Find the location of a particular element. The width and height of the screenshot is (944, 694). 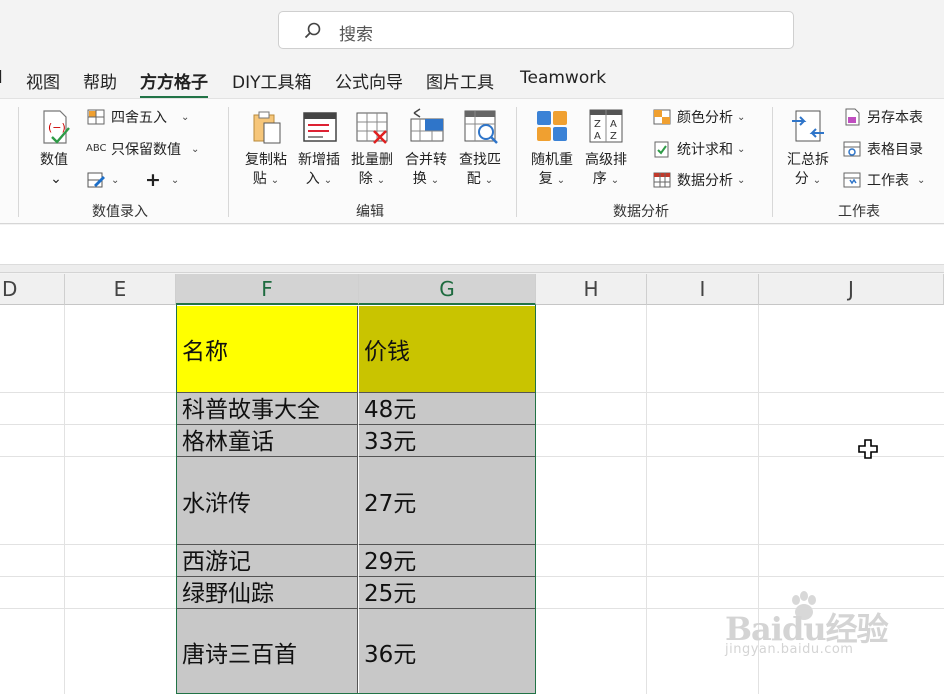

cell-price: 27元 is located at coordinates (447, 500).